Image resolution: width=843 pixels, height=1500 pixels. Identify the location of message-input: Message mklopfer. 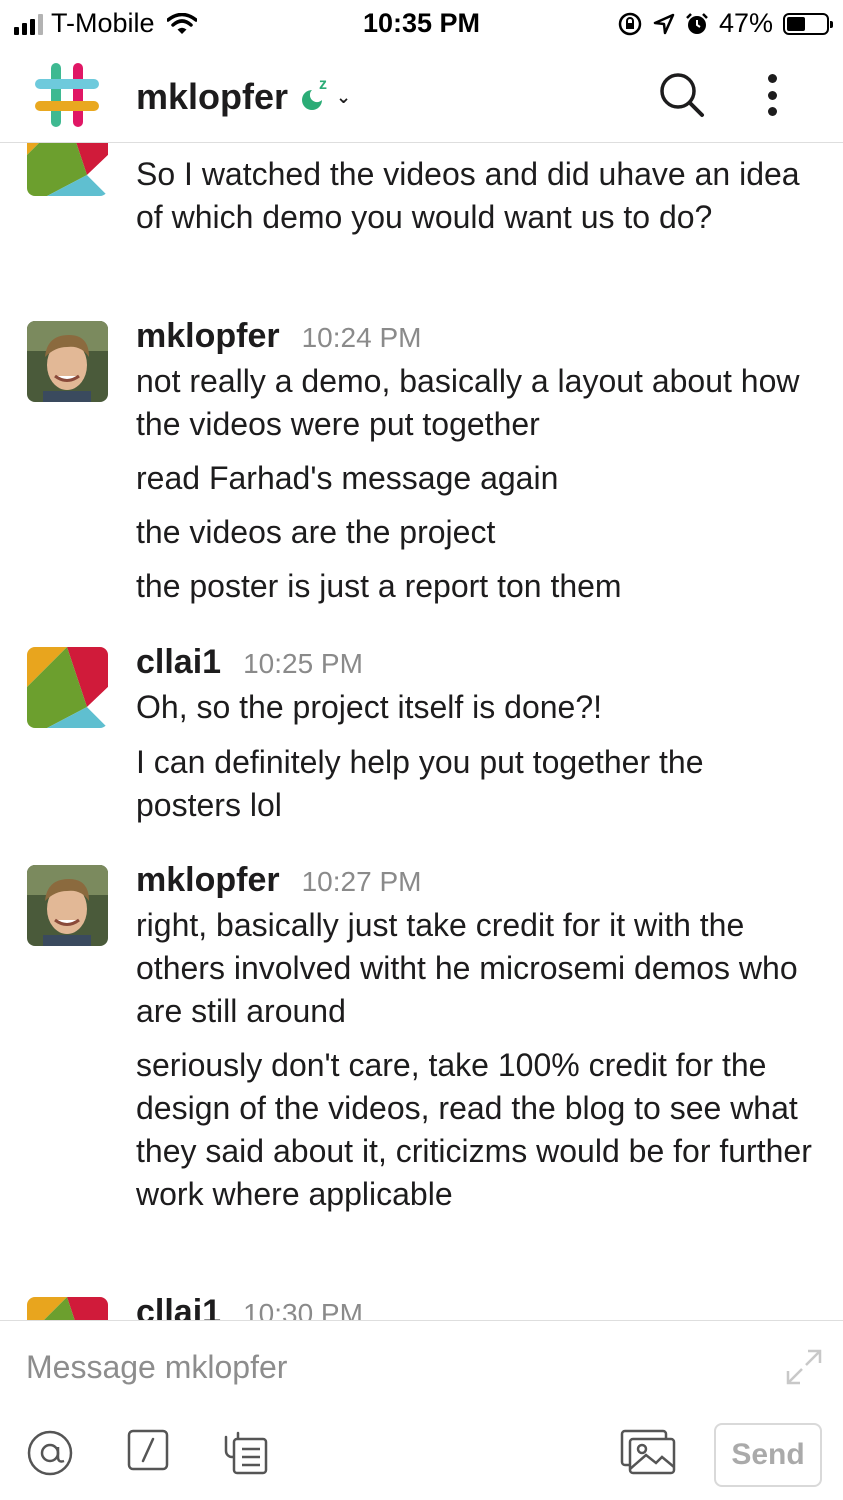
(156, 1367).